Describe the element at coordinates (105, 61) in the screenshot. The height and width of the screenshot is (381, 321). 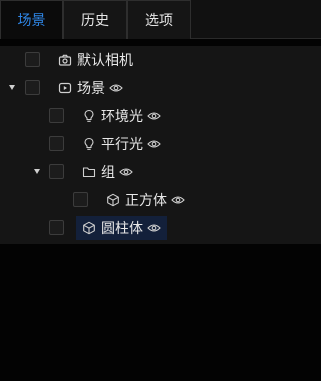
I see `tree-node-label: 默认相机` at that location.